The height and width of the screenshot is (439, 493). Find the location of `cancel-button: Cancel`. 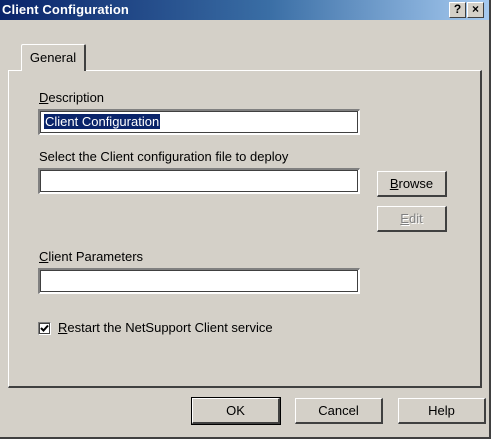

cancel-button: Cancel is located at coordinates (339, 411).